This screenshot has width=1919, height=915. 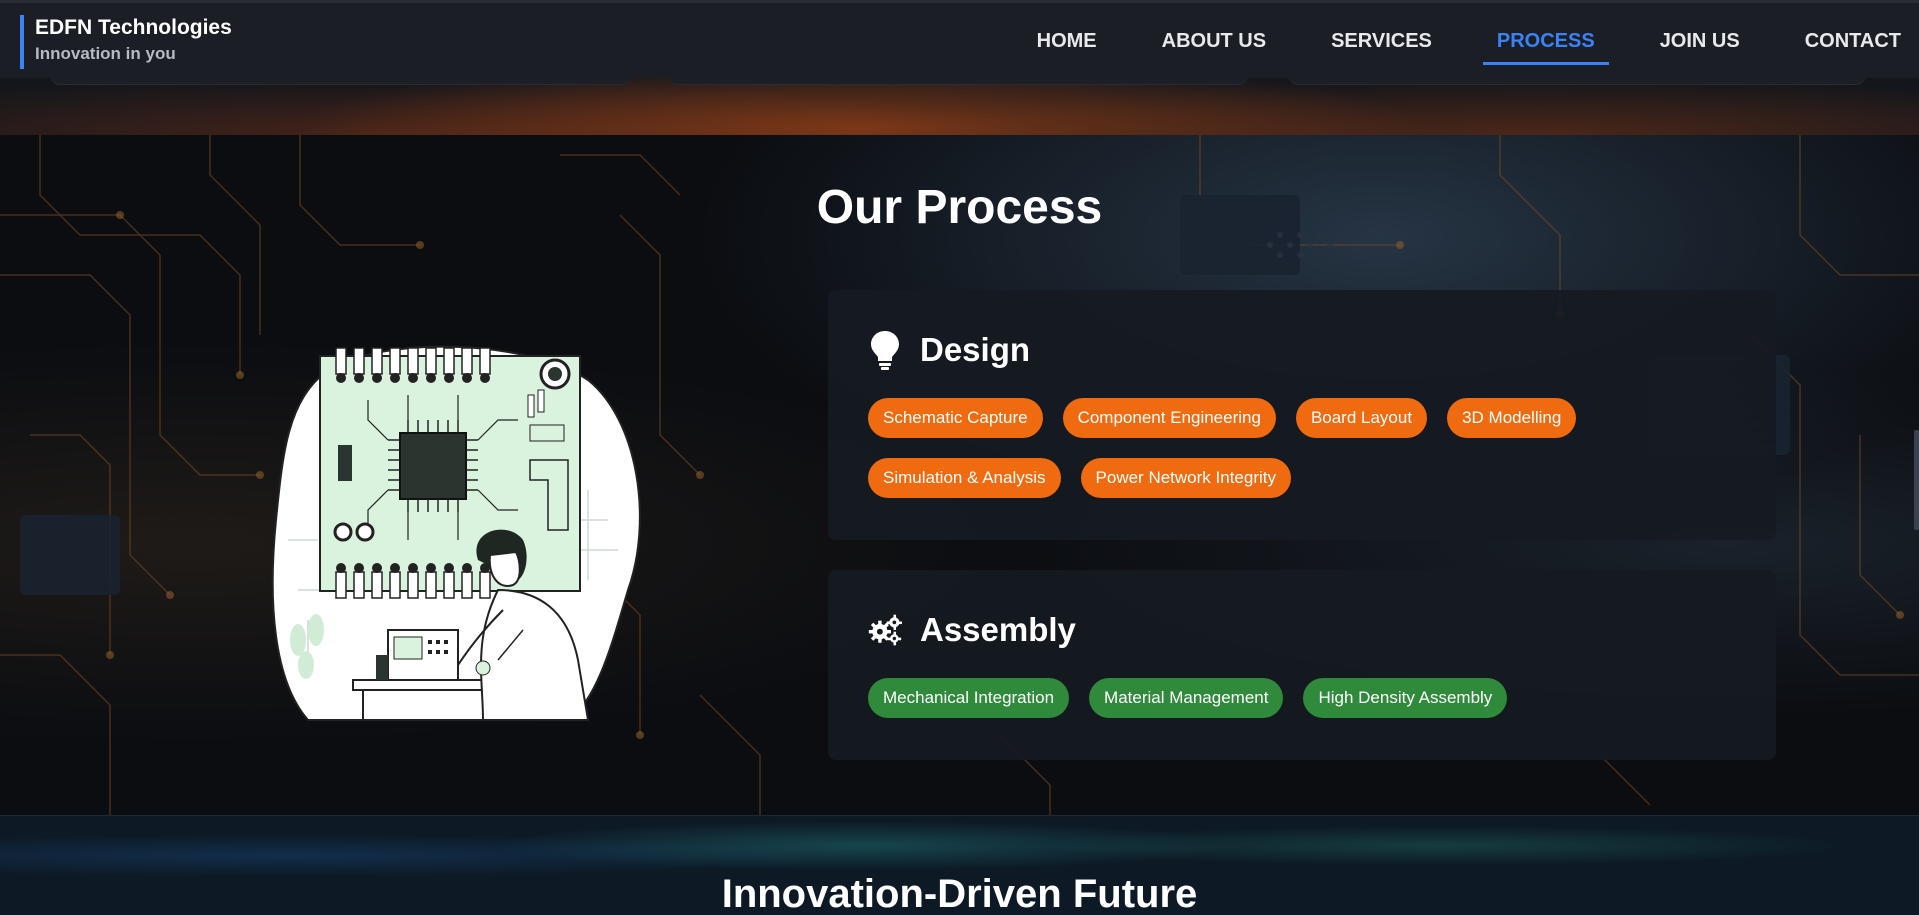 What do you see at coordinates (1361, 418) in the screenshot?
I see `tag-pill: Board Layout` at bounding box center [1361, 418].